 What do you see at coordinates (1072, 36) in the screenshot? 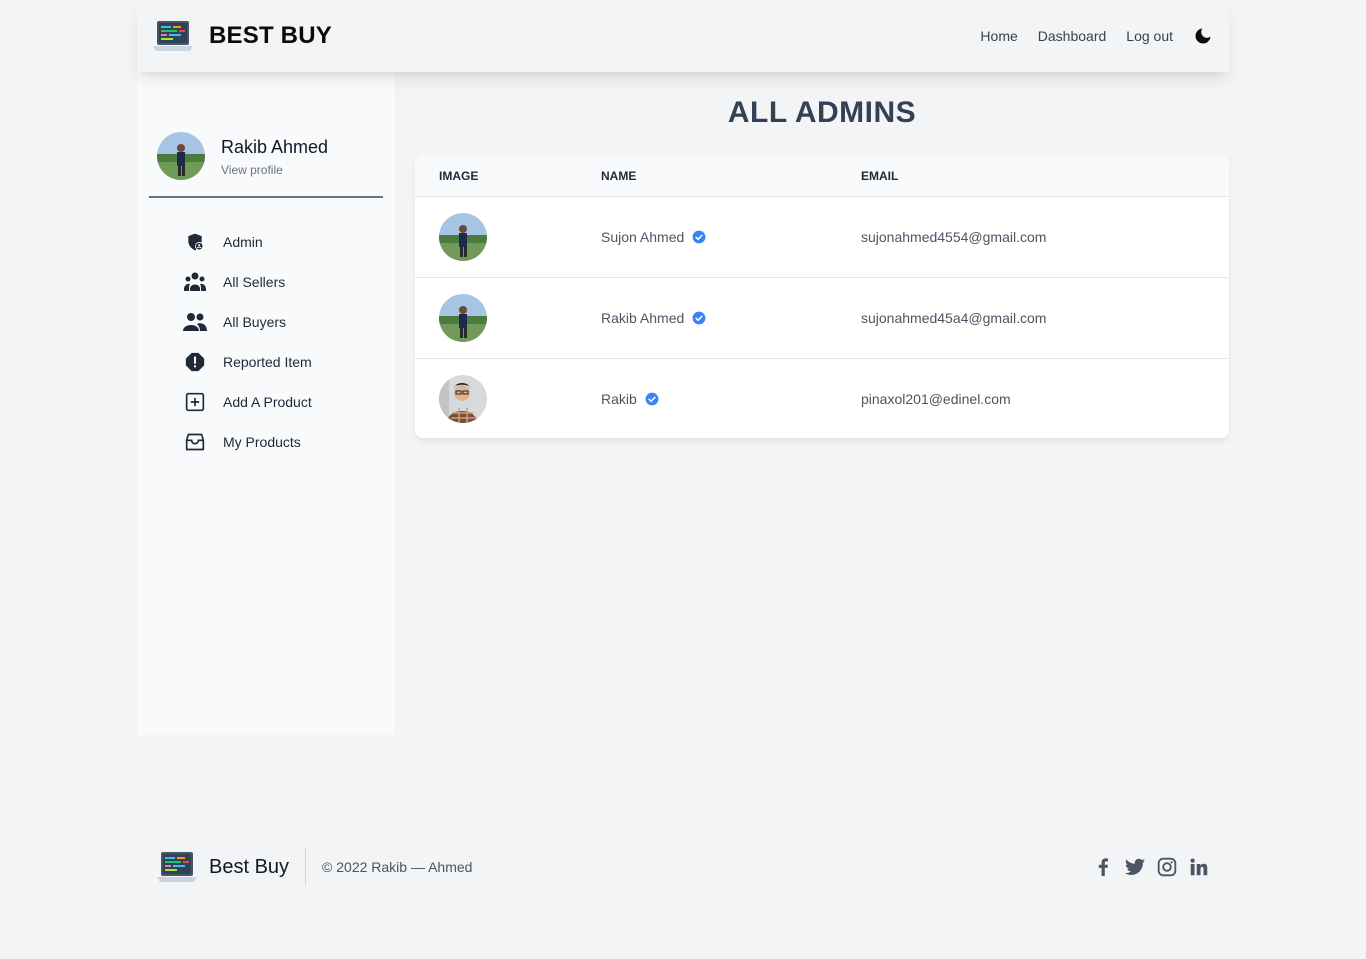
I see `nav-dashboard-link: Dashboard` at bounding box center [1072, 36].